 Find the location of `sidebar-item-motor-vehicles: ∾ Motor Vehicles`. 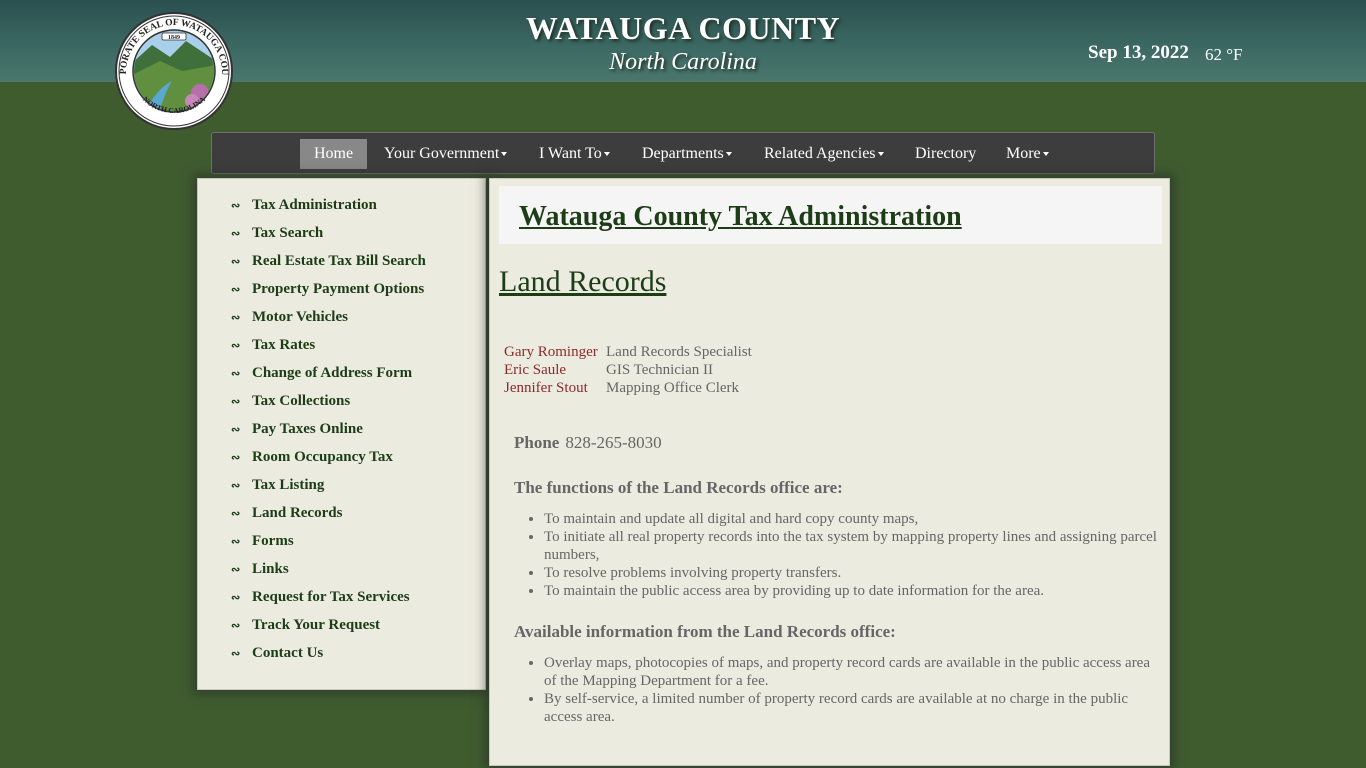

sidebar-item-motor-vehicles: ∾ Motor Vehicles is located at coordinates (289, 317).